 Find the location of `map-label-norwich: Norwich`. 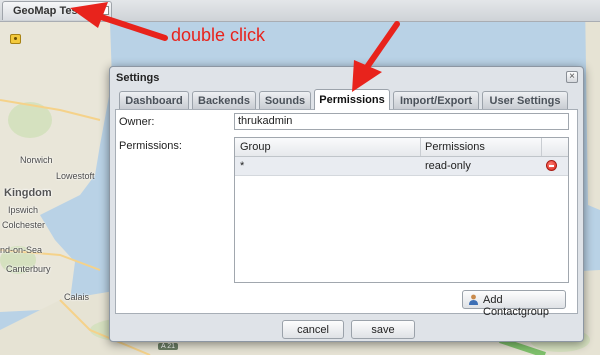

map-label-norwich: Norwich is located at coordinates (36, 160).